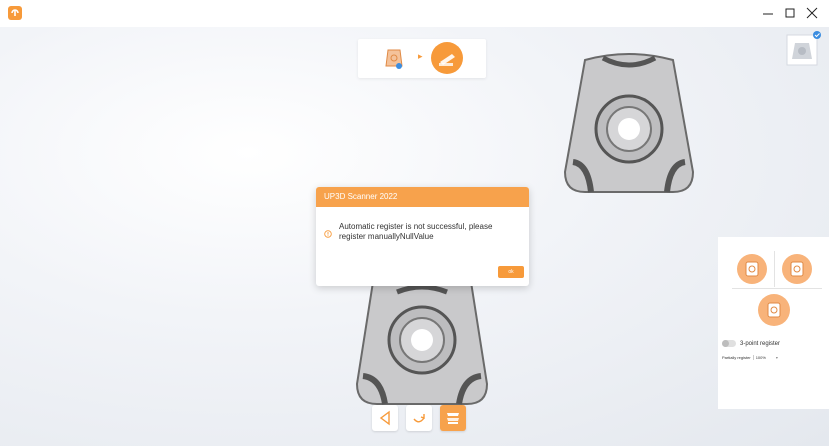 The width and height of the screenshot is (829, 446). What do you see at coordinates (803, 49) in the screenshot?
I see `preview-thumbnail` at bounding box center [803, 49].